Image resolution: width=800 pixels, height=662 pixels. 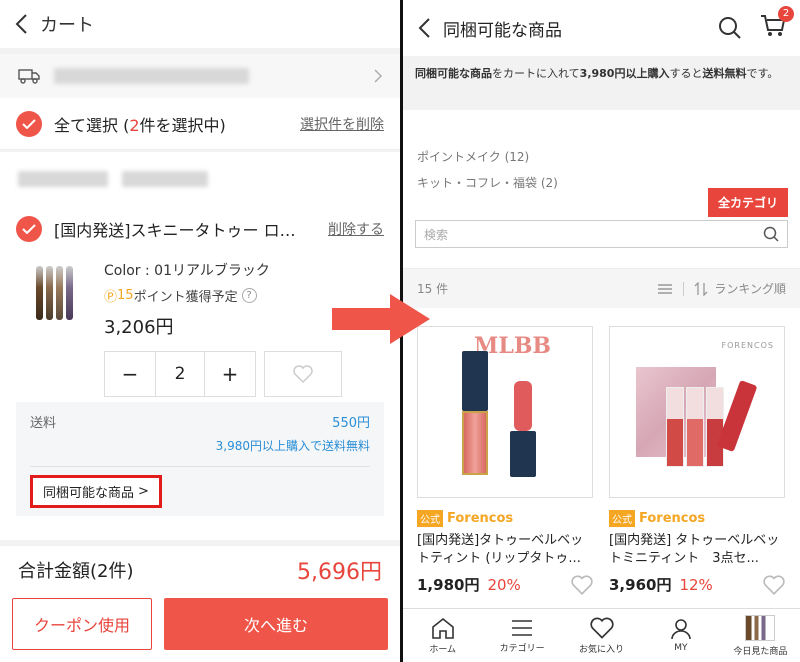 I want to click on quantity-stepper: − 2 +, so click(x=180, y=374).